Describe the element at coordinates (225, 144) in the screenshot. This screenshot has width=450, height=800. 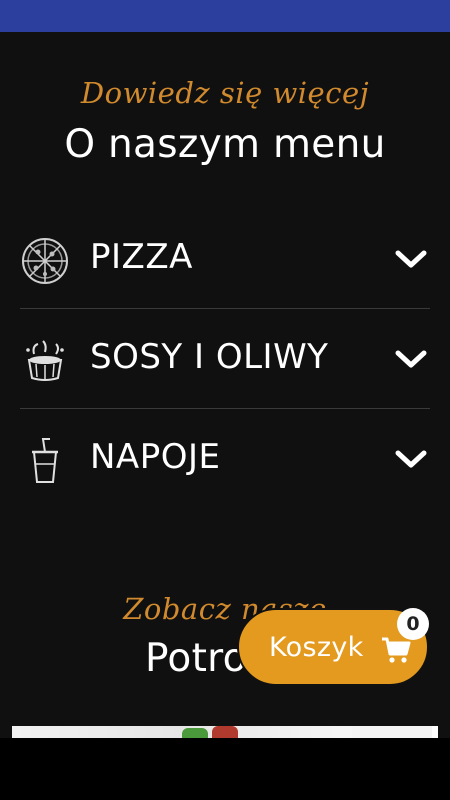
I see `menu-section-title: O naszym menu` at that location.